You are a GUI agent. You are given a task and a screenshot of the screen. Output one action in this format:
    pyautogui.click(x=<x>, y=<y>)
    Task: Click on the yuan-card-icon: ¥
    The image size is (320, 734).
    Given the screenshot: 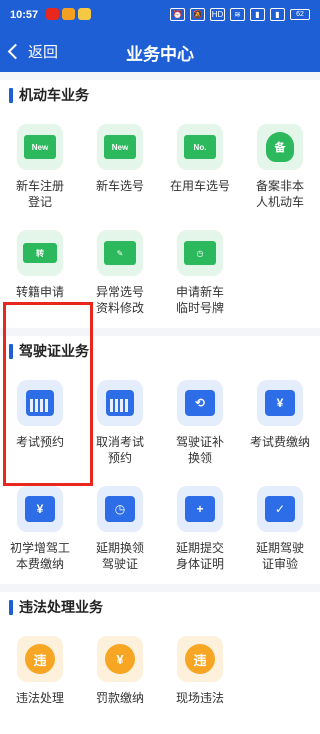 What is the action you would take?
    pyautogui.click(x=40, y=509)
    